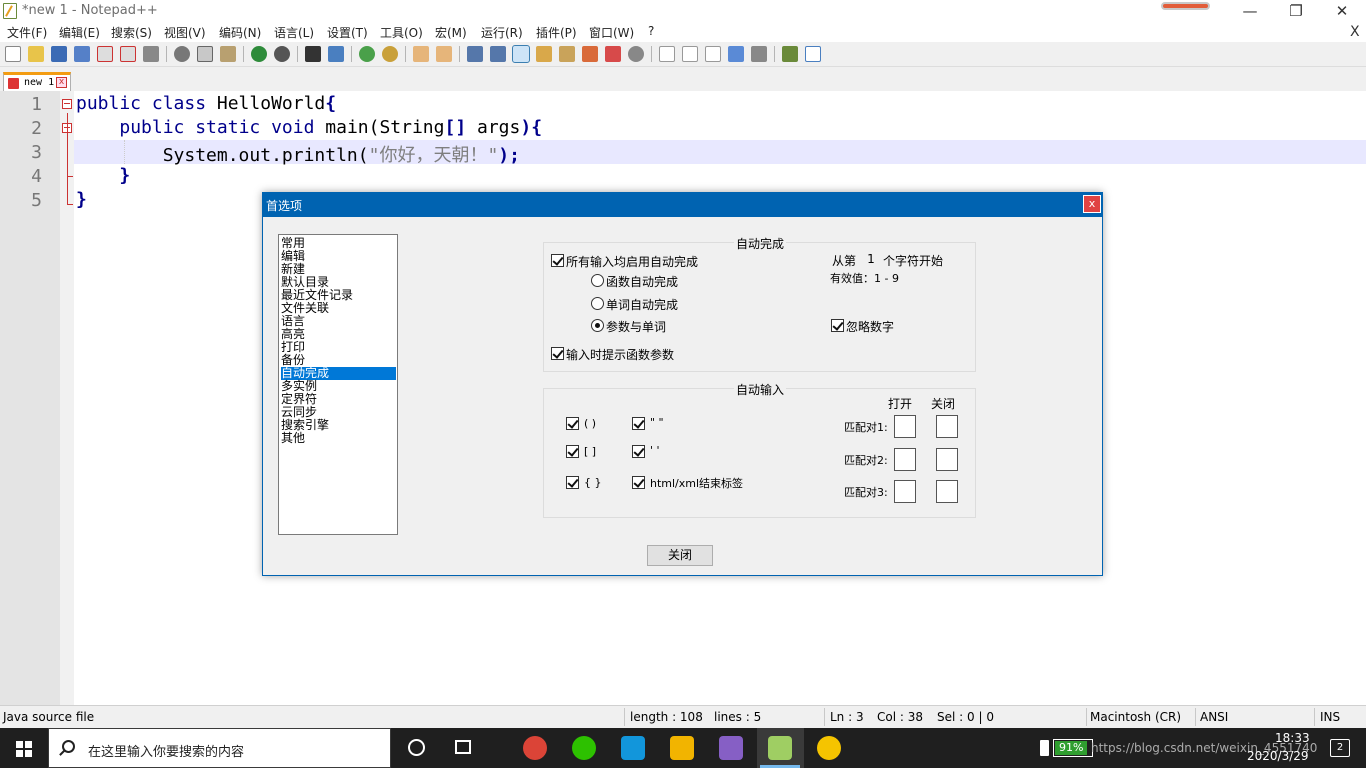 The width and height of the screenshot is (1366, 768). I want to click on menu-encoding: 编码(N), so click(240, 32).